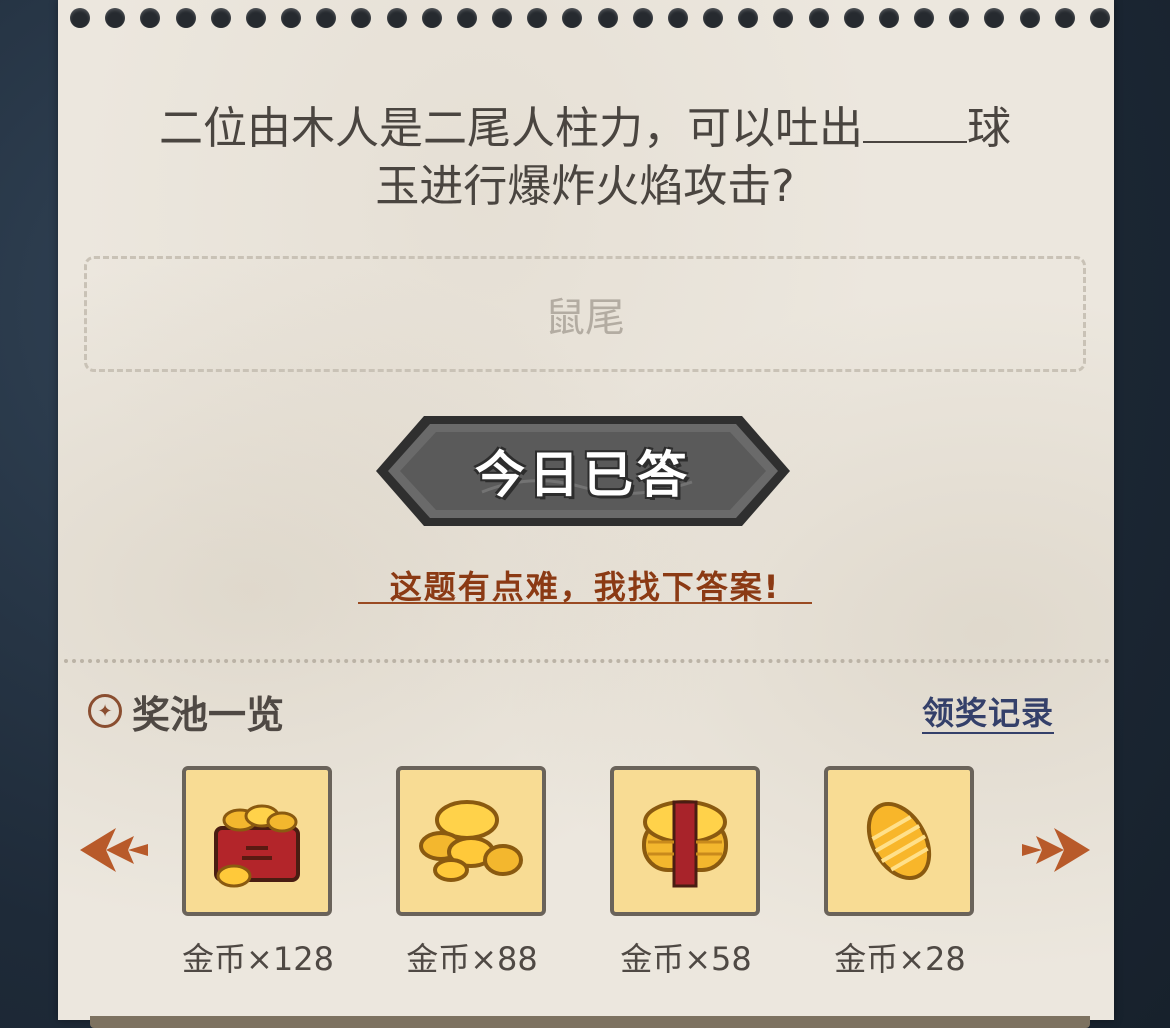 The image size is (1170, 1028). I want to click on reward-item: 金币×88, so click(472, 873).